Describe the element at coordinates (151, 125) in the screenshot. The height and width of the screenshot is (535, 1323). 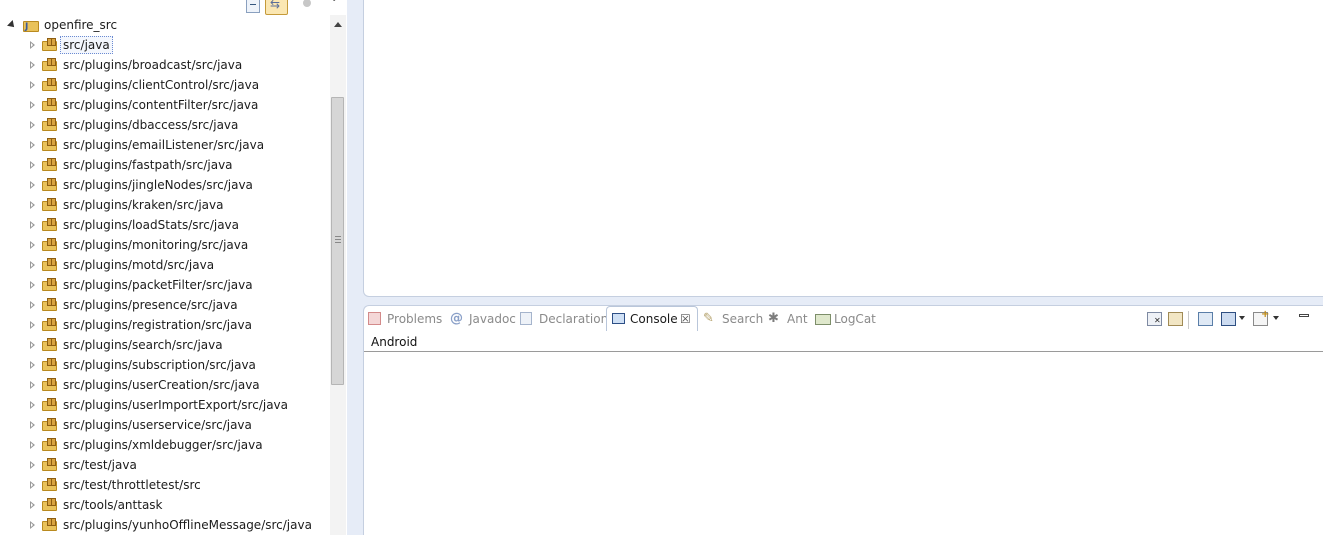
I see `package-label: src/plugins/dbaccess/src/java` at that location.